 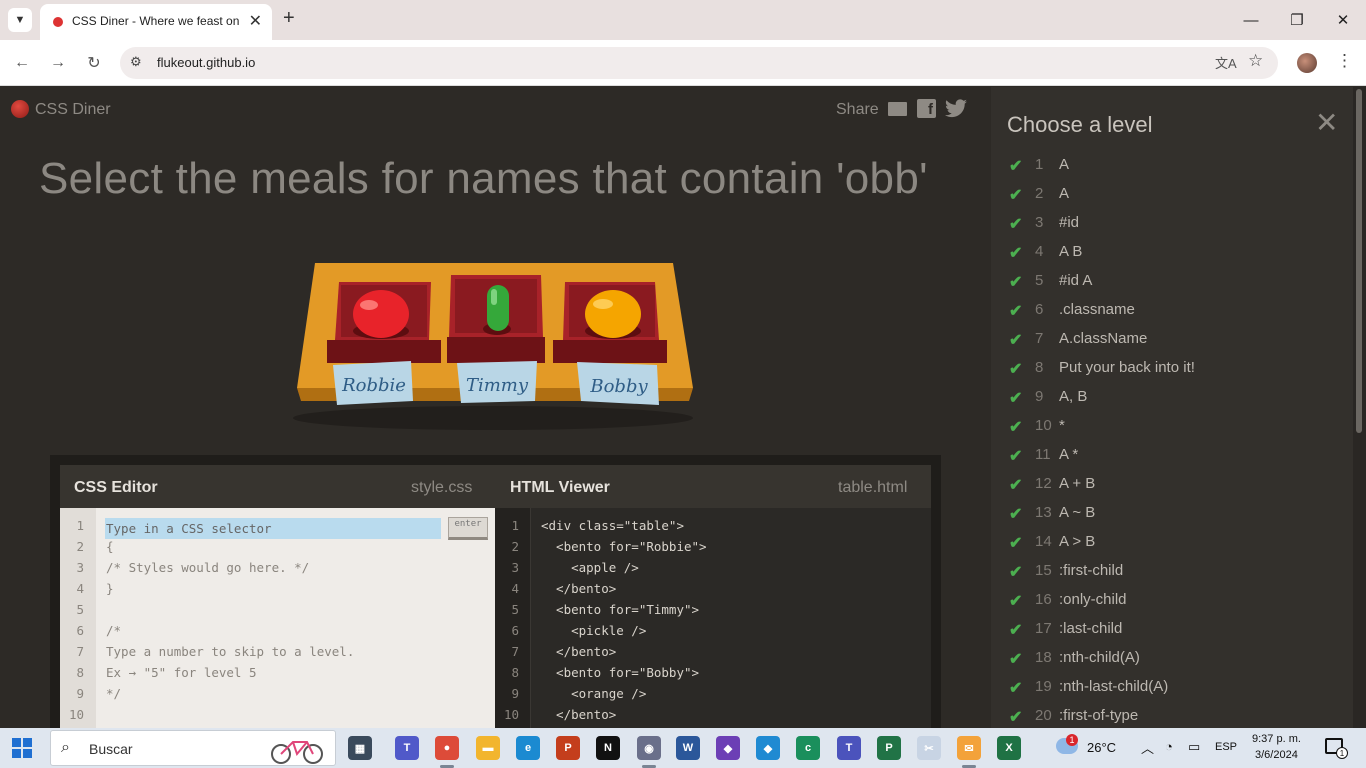 I want to click on excel-icon: X, so click(x=1009, y=748).